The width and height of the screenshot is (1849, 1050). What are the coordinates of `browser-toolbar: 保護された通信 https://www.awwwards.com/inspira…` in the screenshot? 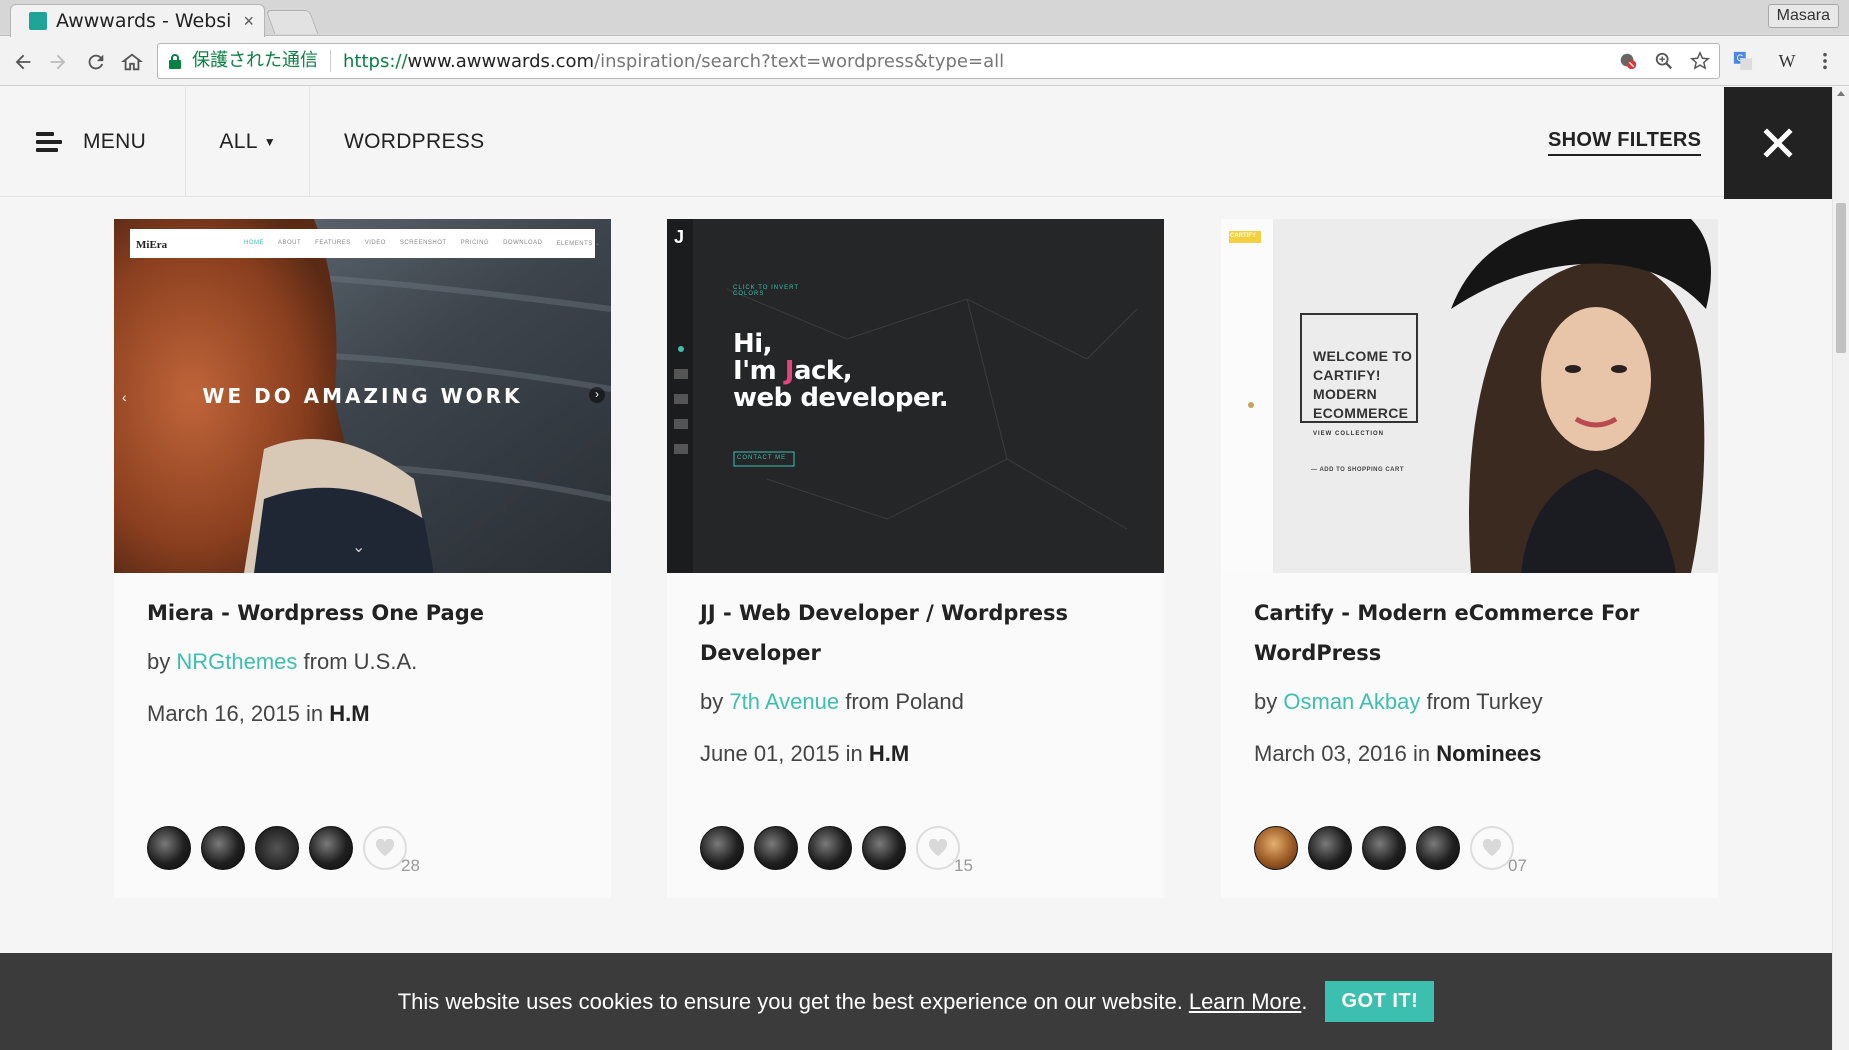 It's located at (924, 61).